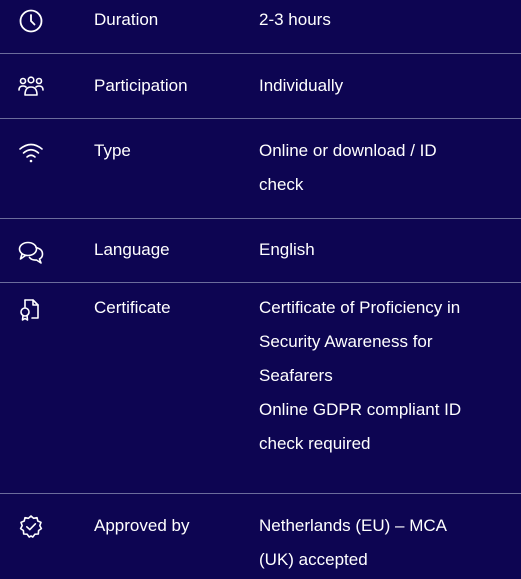  I want to click on value-line: 2-3 hours, so click(295, 19).